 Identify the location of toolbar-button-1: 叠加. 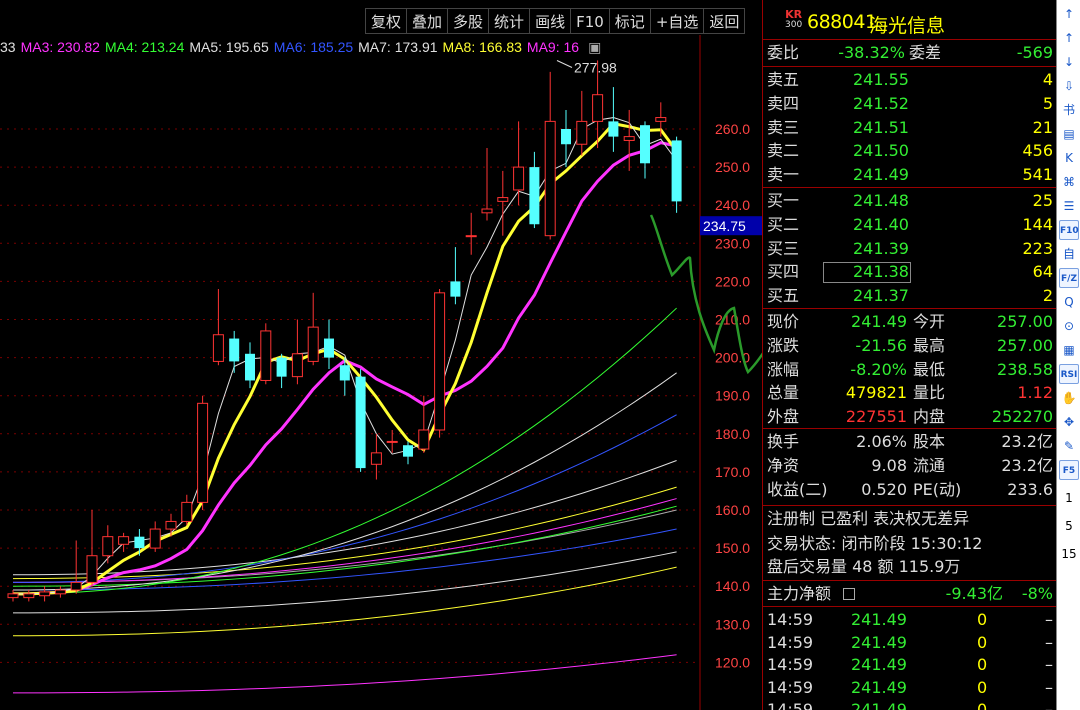
(427, 21).